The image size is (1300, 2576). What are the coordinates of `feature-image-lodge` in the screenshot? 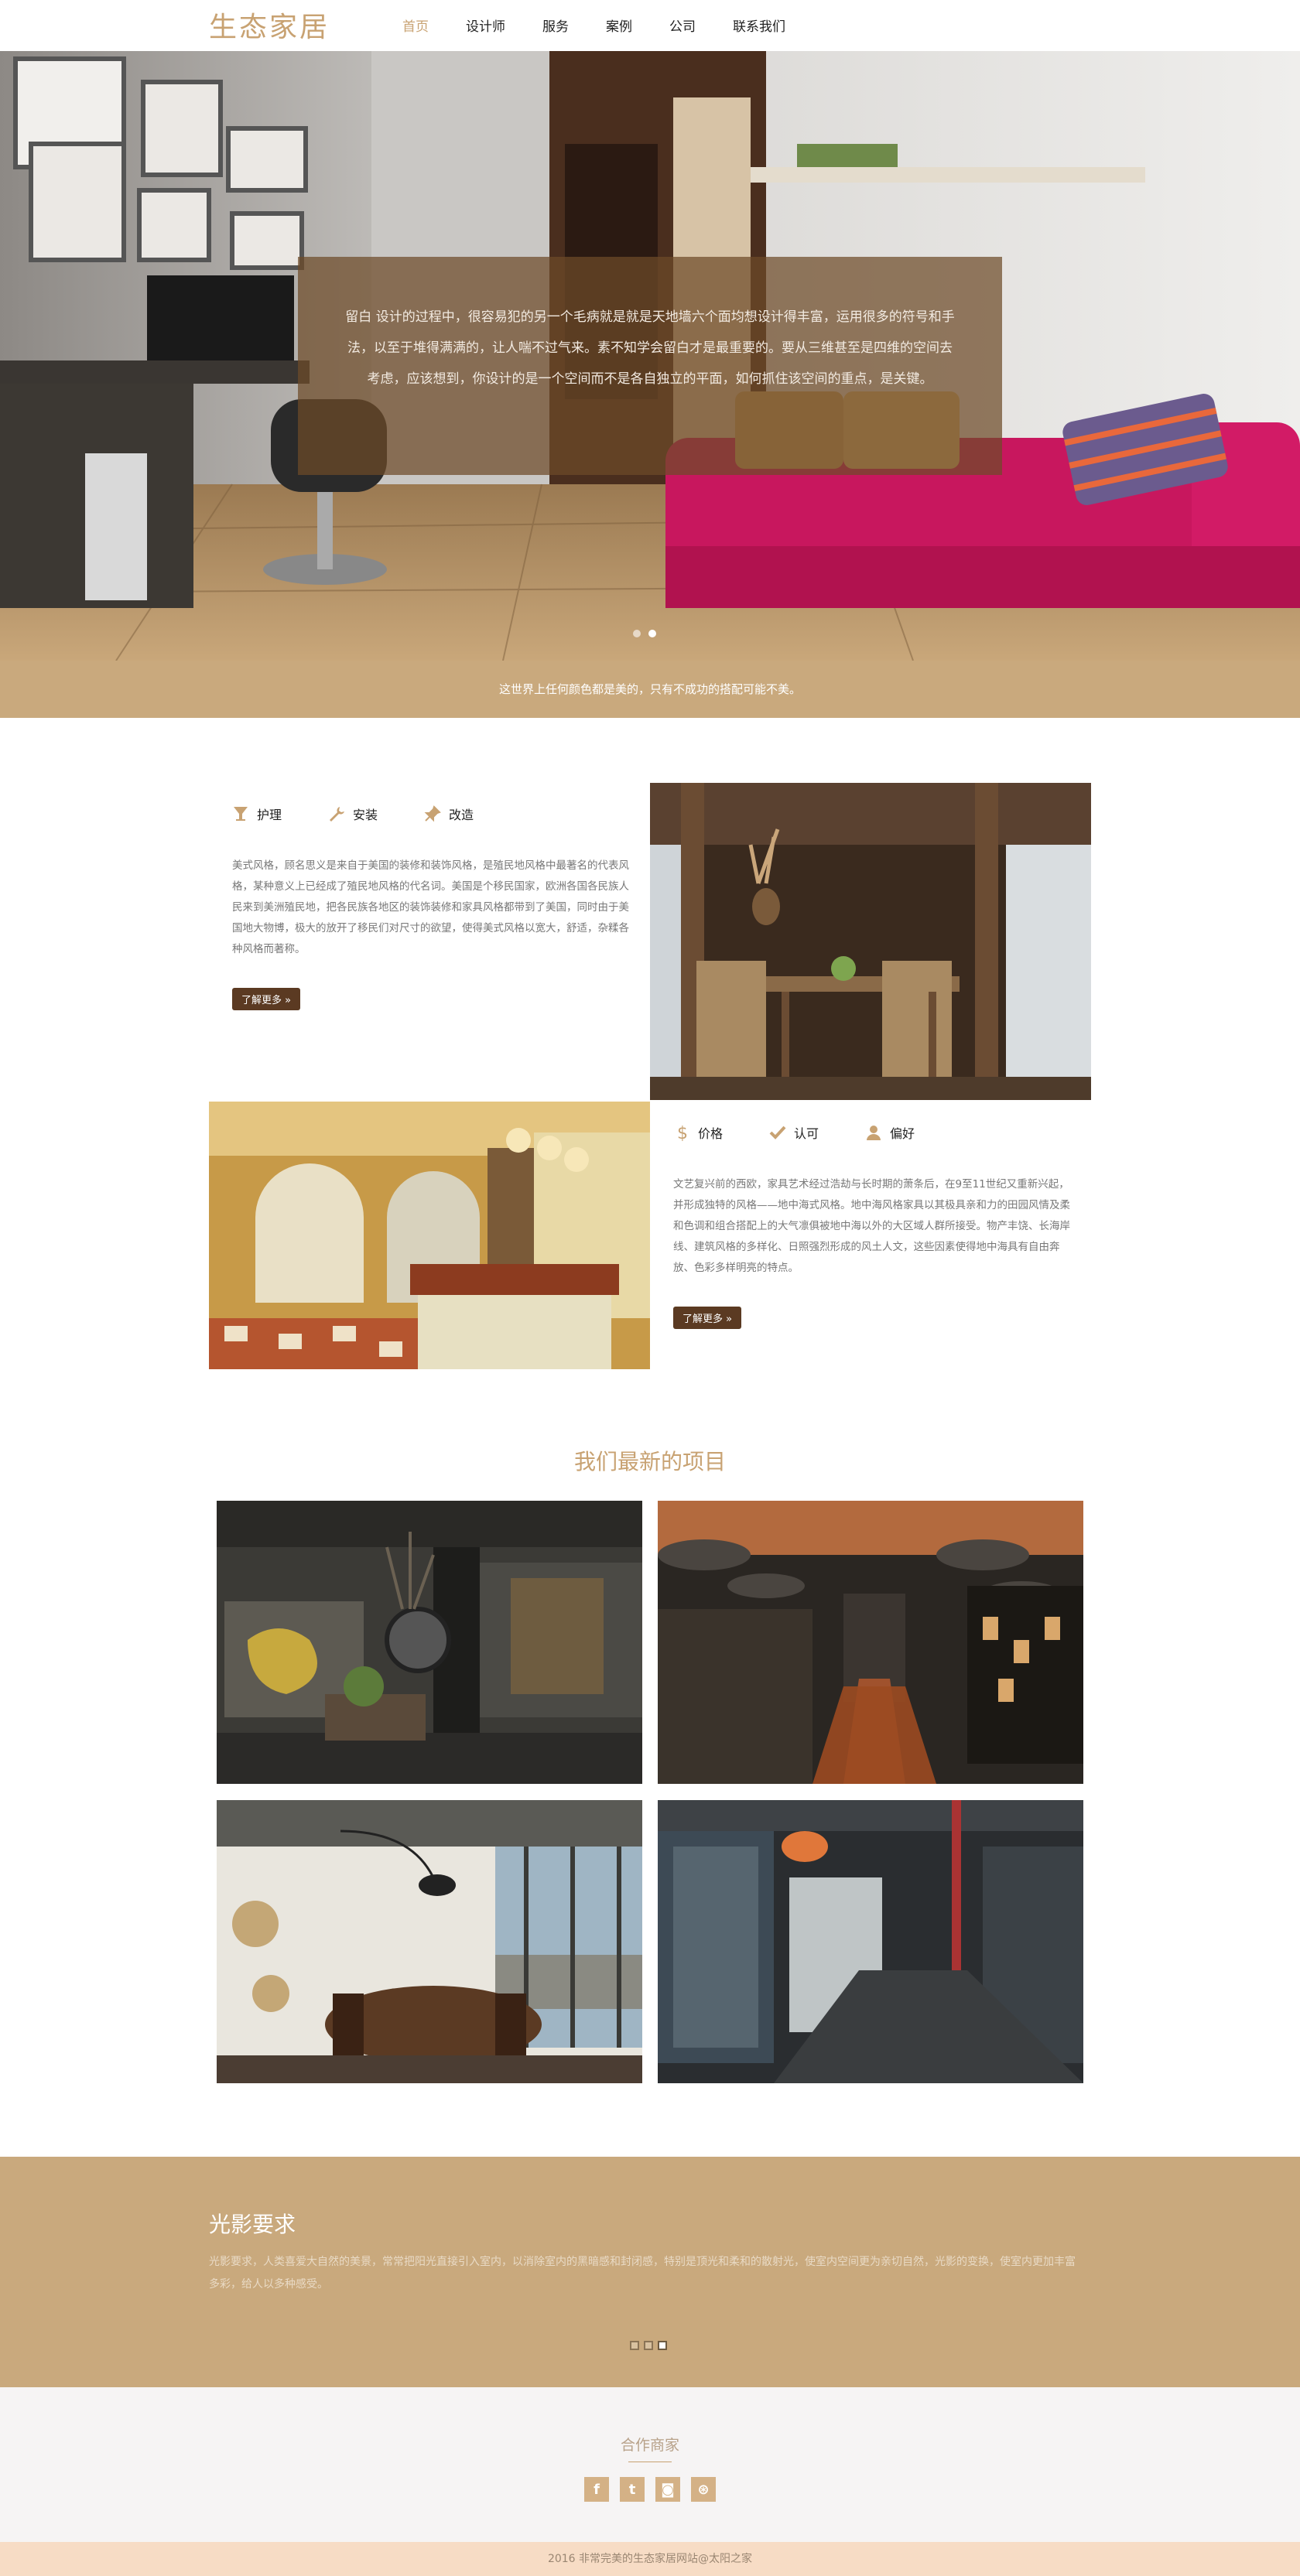 It's located at (870, 941).